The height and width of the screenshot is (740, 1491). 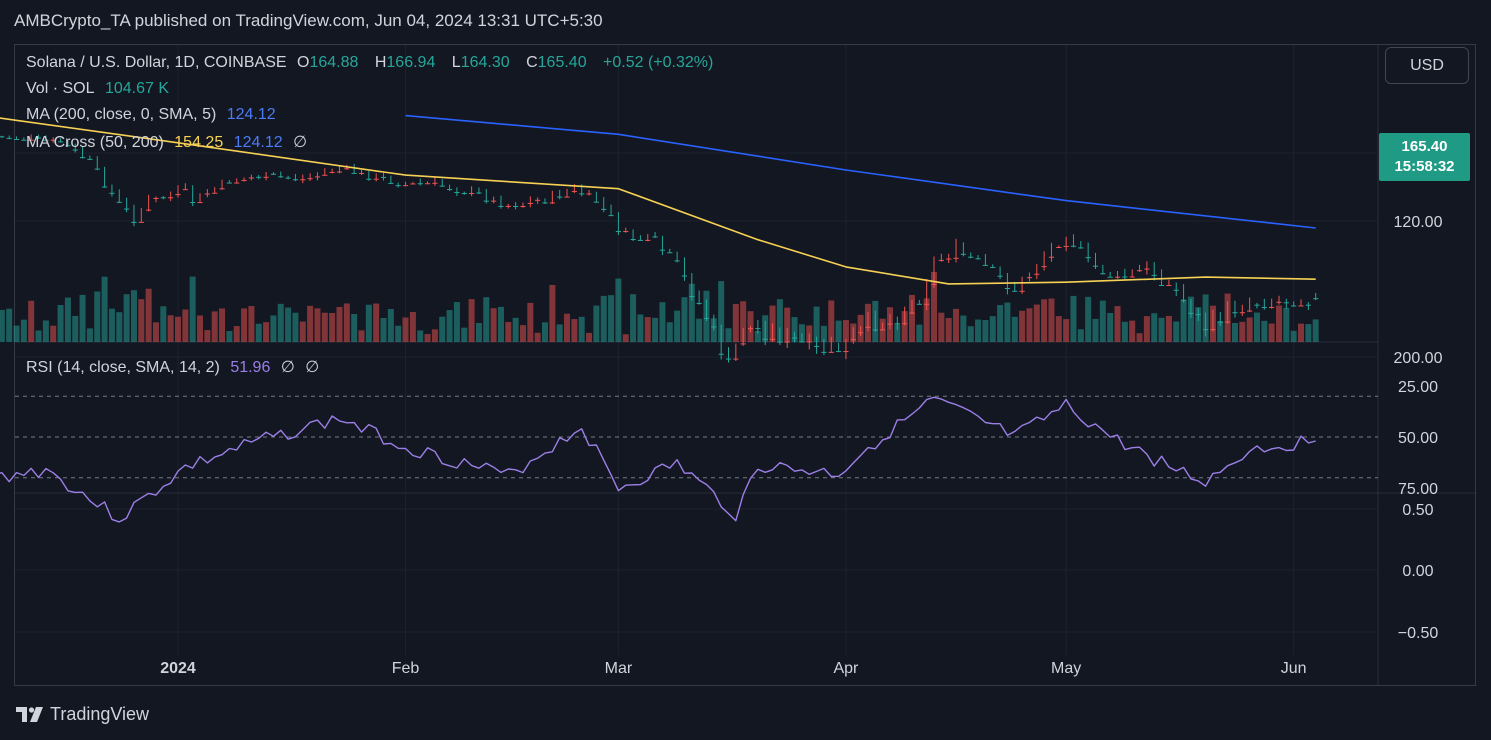 What do you see at coordinates (411, 62) in the screenshot?
I see `high-value: 166.94` at bounding box center [411, 62].